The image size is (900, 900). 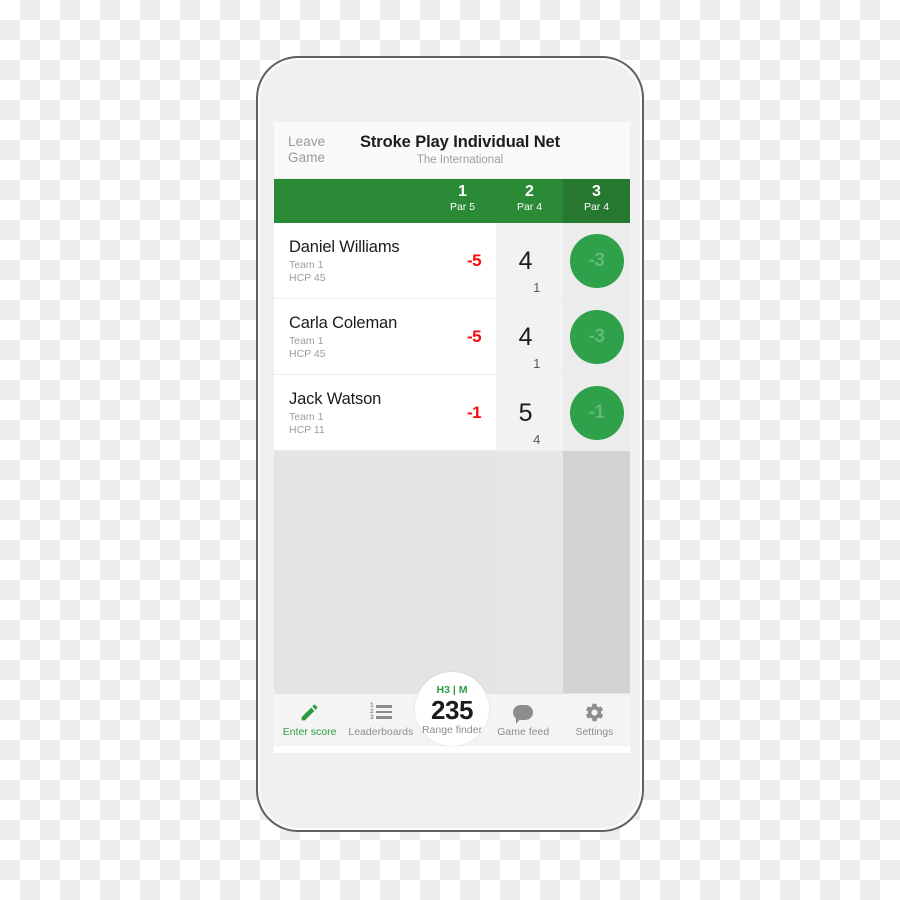 I want to click on empty-scorecard-area, so click(x=452, y=572).